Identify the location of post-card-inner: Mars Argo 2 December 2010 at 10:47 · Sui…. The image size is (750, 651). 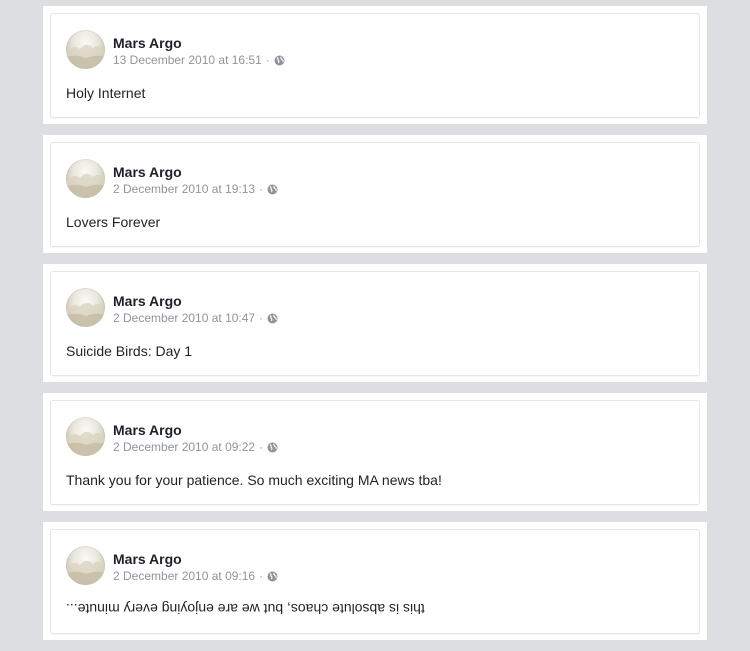
(375, 323).